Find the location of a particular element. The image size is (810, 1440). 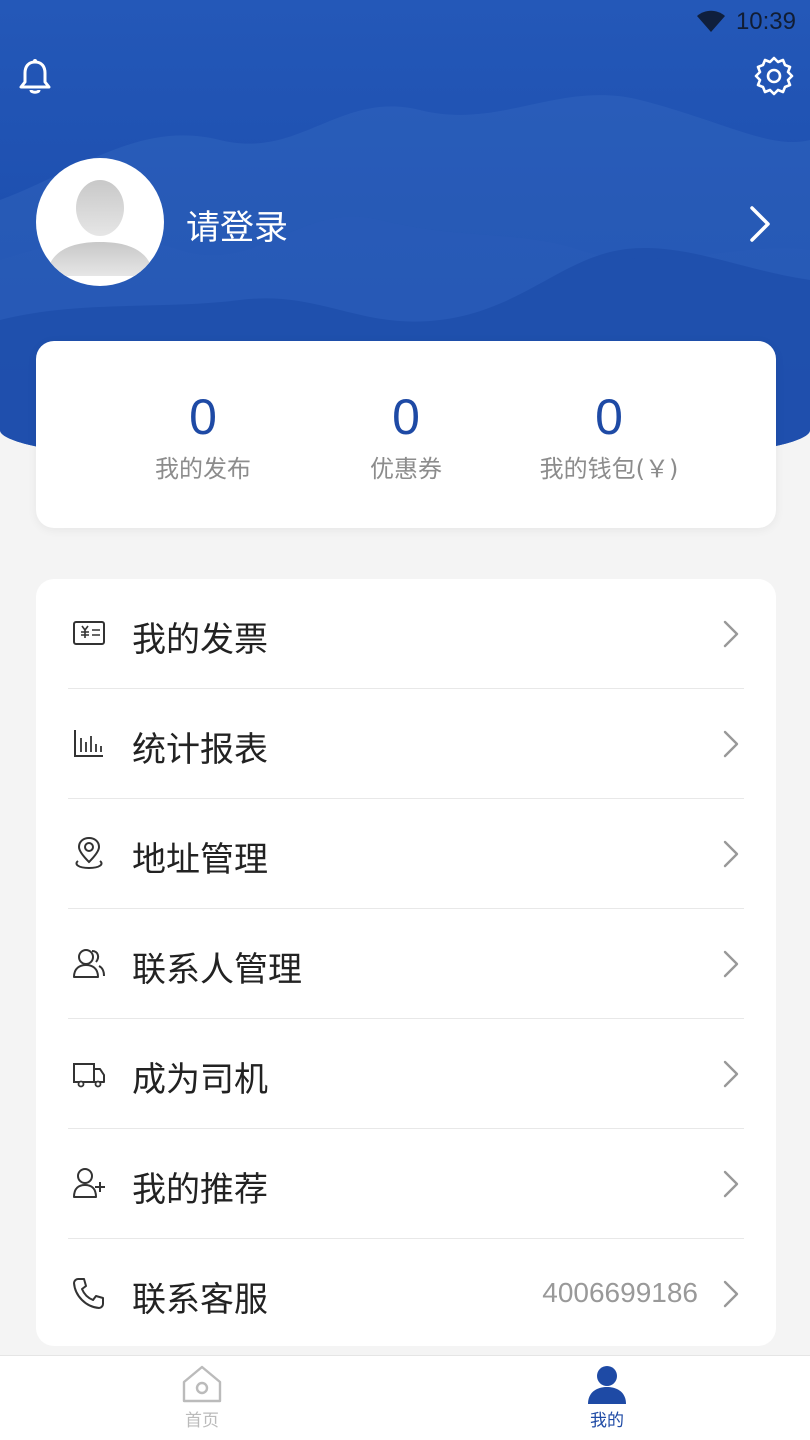

menu-item-become-driver: 成为司机 is located at coordinates (406, 1074).